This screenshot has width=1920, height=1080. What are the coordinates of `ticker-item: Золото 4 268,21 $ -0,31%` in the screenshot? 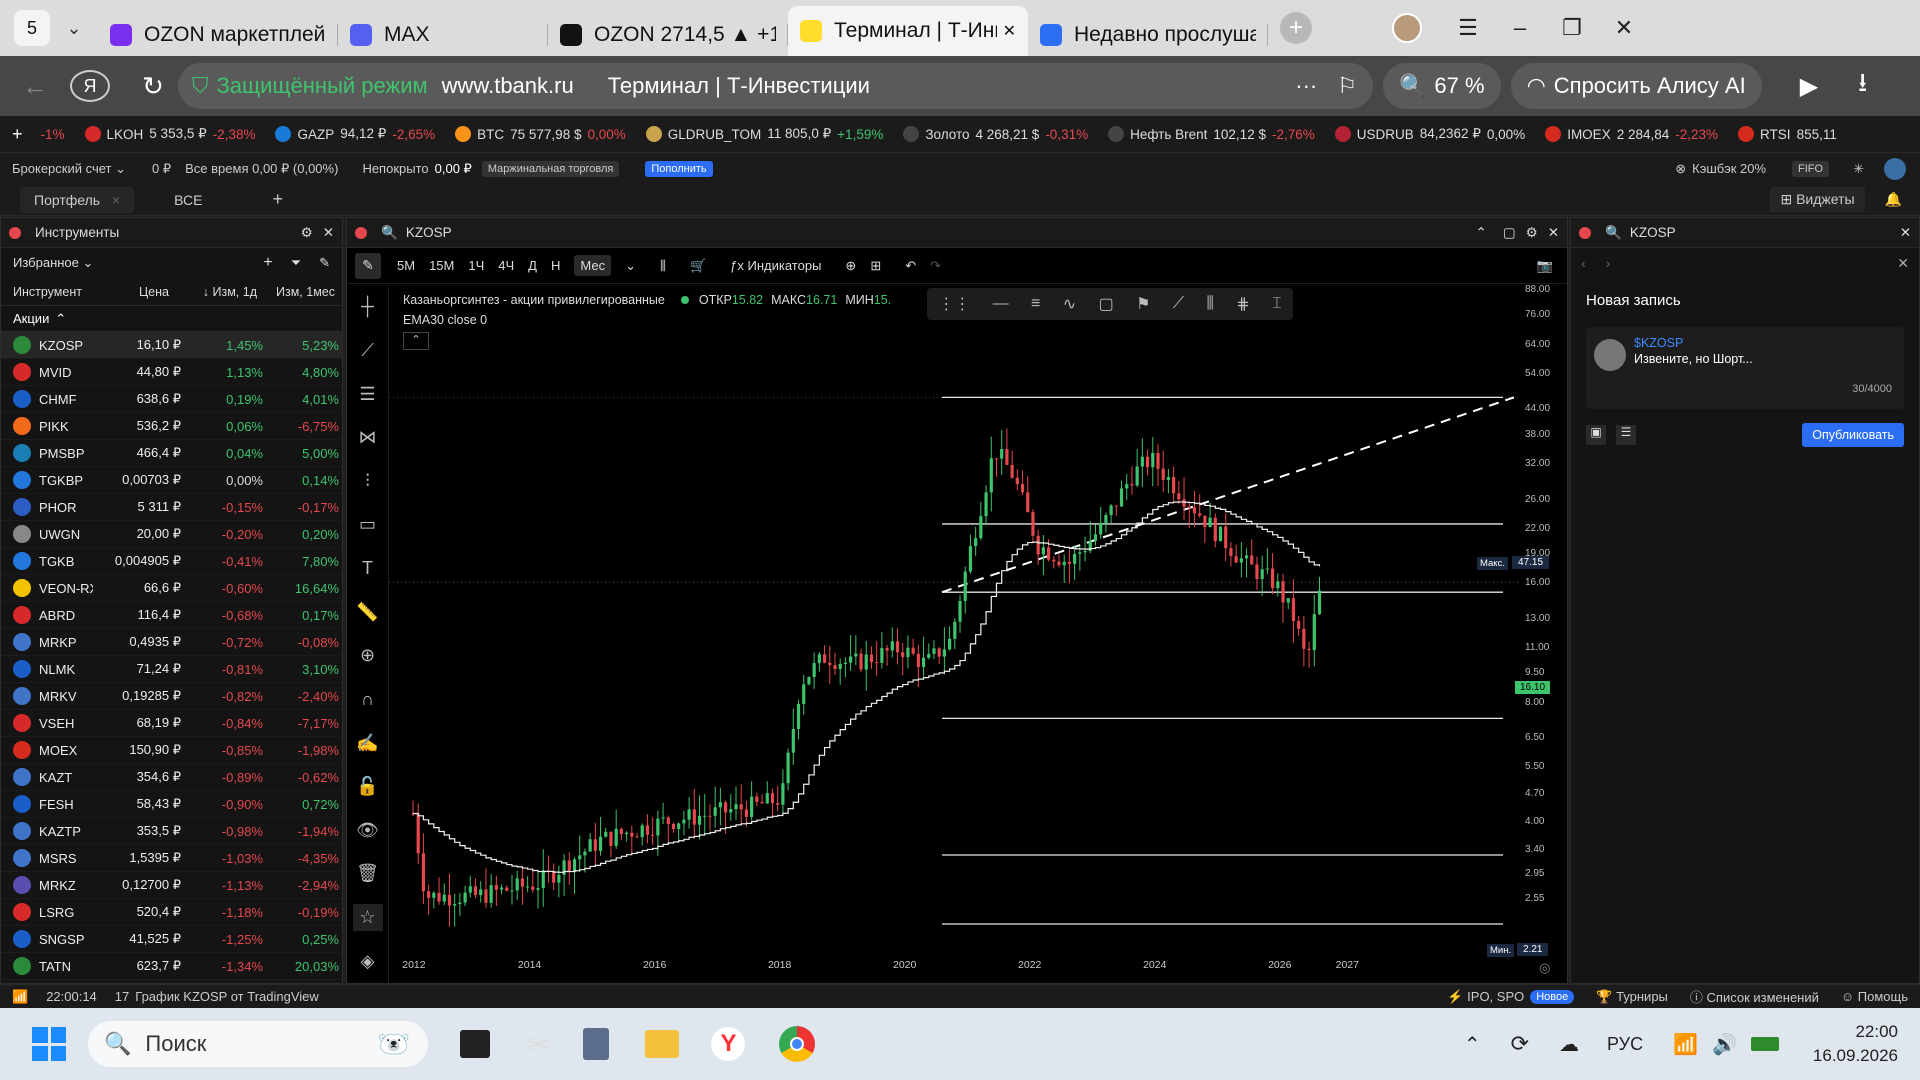 It's located at (995, 134).